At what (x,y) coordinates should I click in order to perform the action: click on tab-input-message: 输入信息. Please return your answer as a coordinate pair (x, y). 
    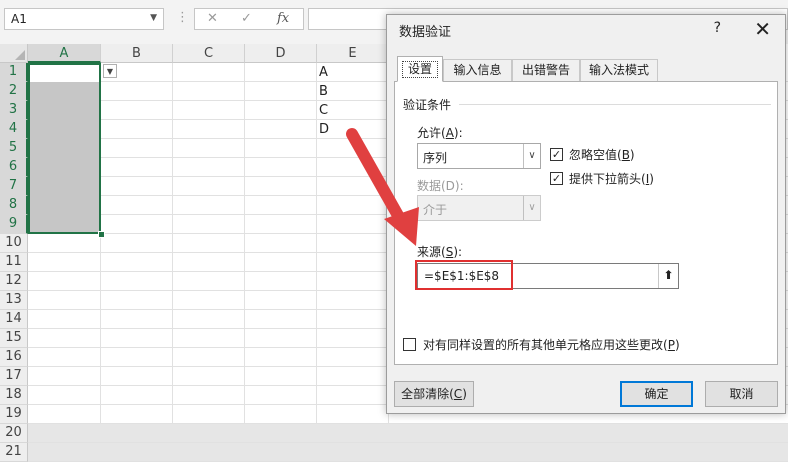
    Looking at the image, I should click on (477, 70).